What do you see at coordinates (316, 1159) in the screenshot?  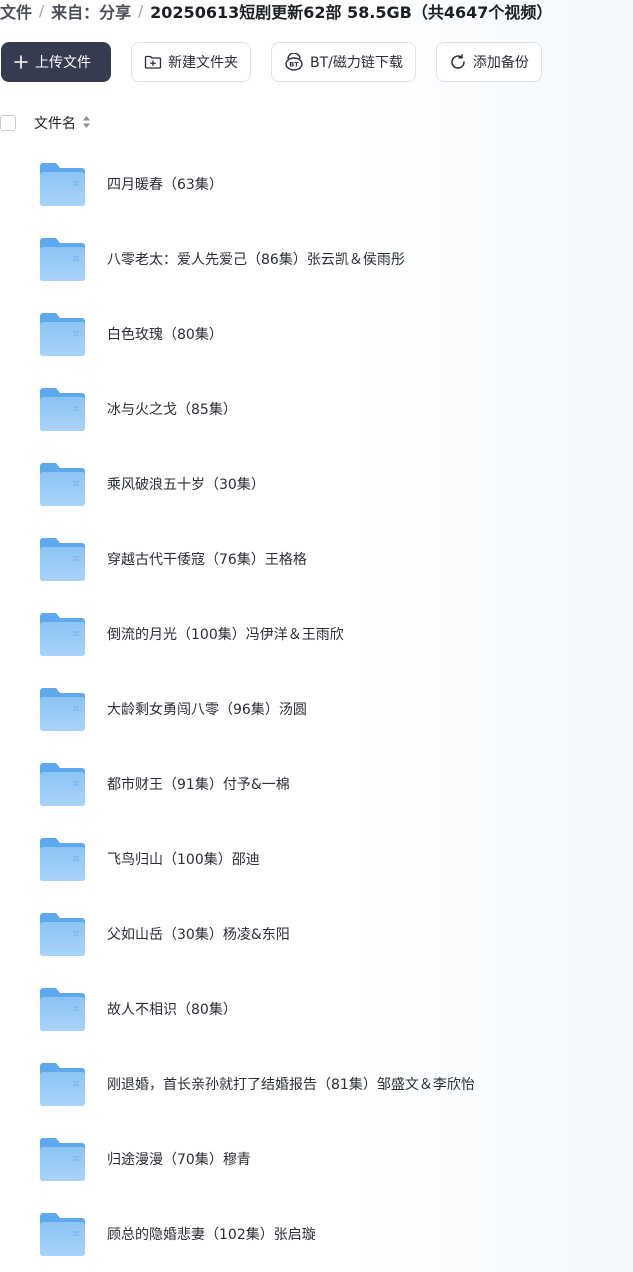 I see `file-row: 归途漫漫（70集）穆青` at bounding box center [316, 1159].